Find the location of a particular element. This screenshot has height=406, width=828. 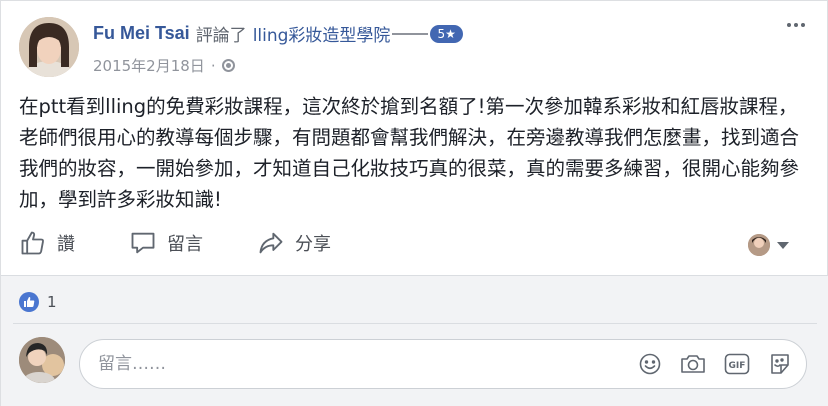

more-options-button is located at coordinates (796, 25).